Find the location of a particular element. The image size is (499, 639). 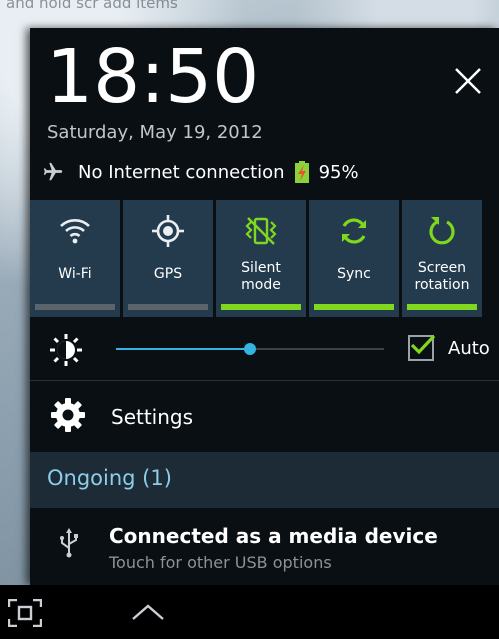

toggle-label: Wi-Fi is located at coordinates (75, 274).